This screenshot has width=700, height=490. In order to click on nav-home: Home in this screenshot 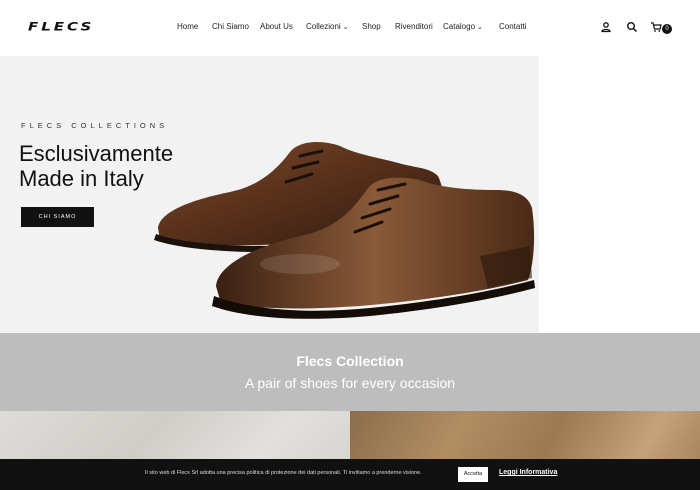, I will do `click(187, 26)`.